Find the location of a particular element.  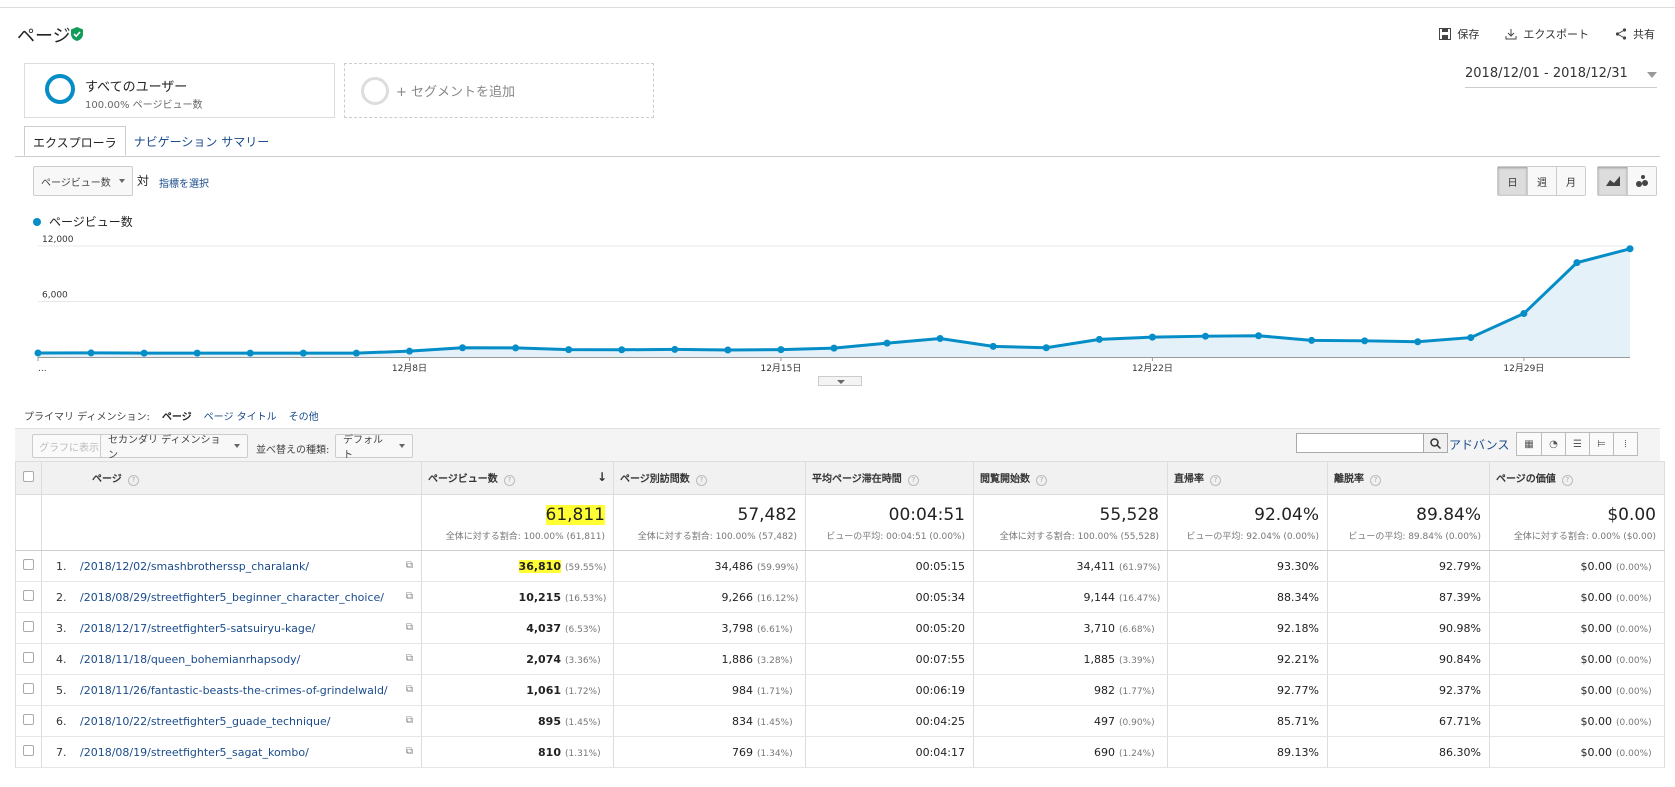

dimension-page-title: ページ タイトル is located at coordinates (240, 415).